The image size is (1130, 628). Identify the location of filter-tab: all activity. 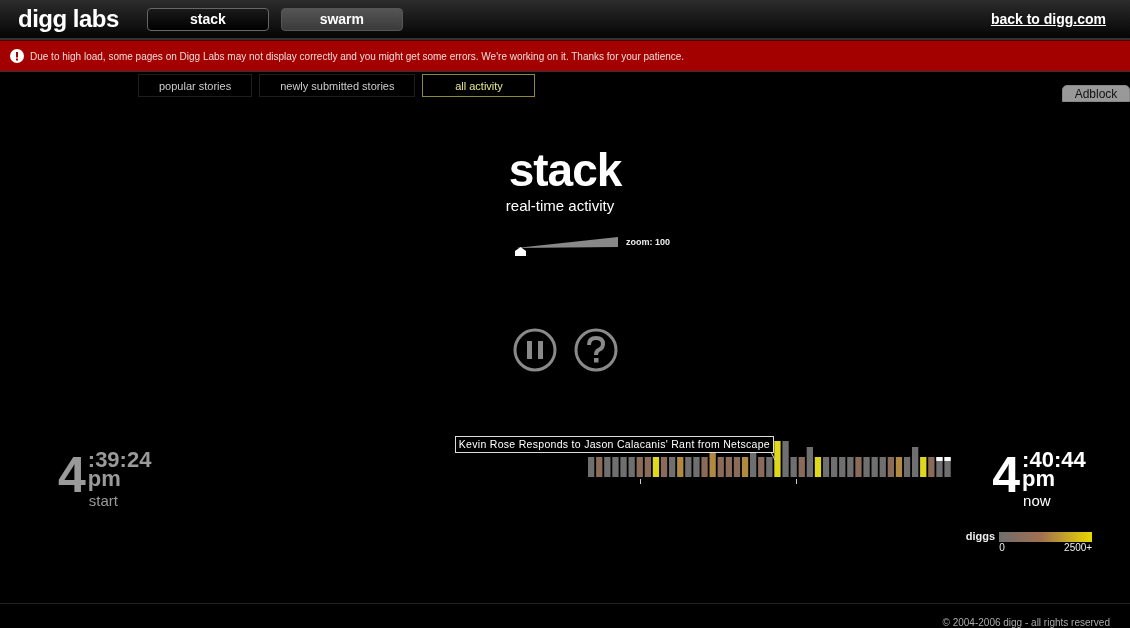
(479, 85).